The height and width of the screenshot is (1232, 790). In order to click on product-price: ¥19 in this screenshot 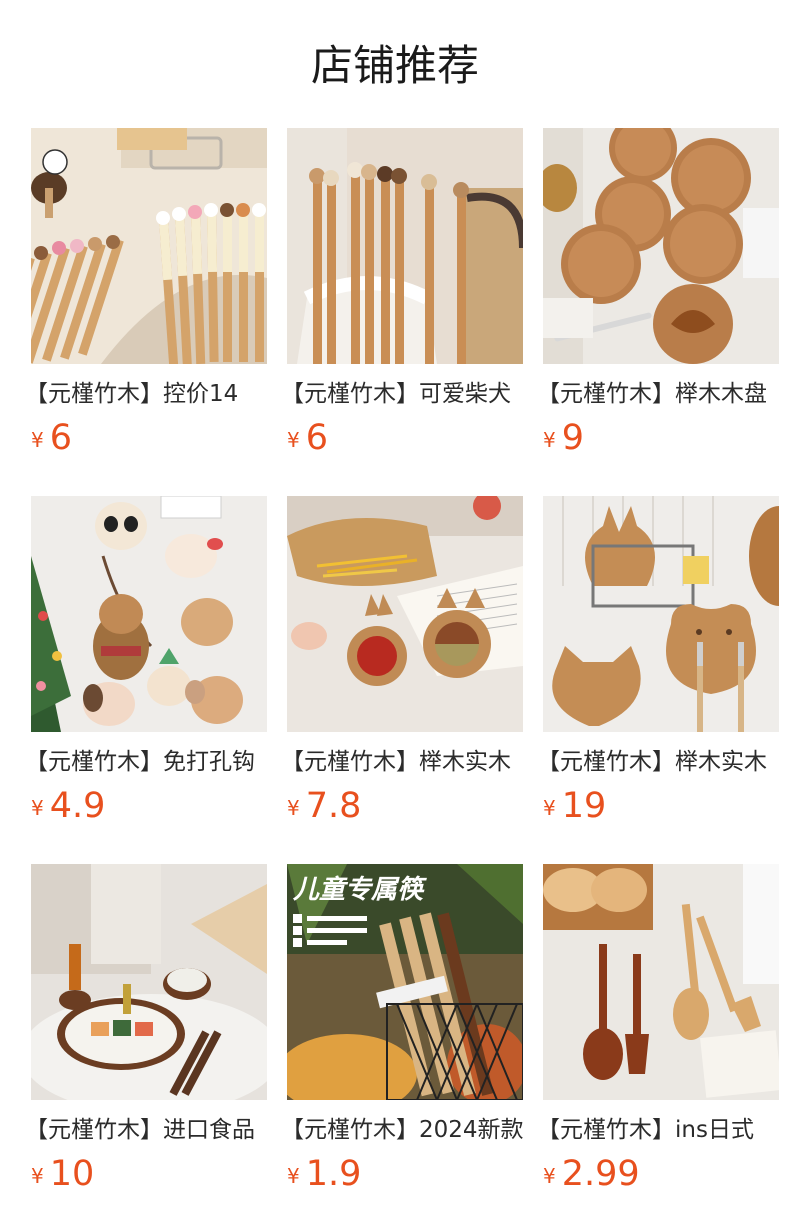, I will do `click(574, 806)`.